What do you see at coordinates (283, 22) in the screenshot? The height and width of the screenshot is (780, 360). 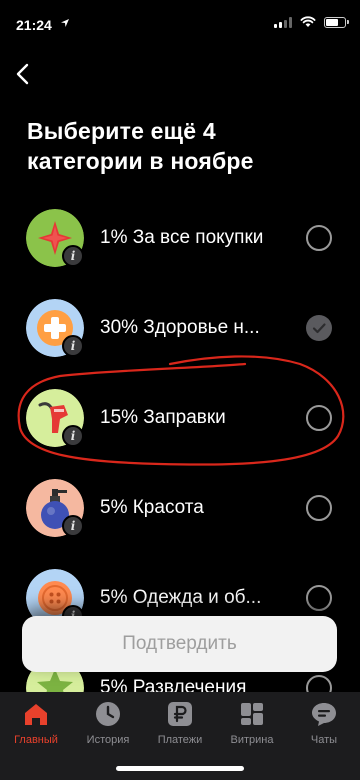 I see `signal-icon` at bounding box center [283, 22].